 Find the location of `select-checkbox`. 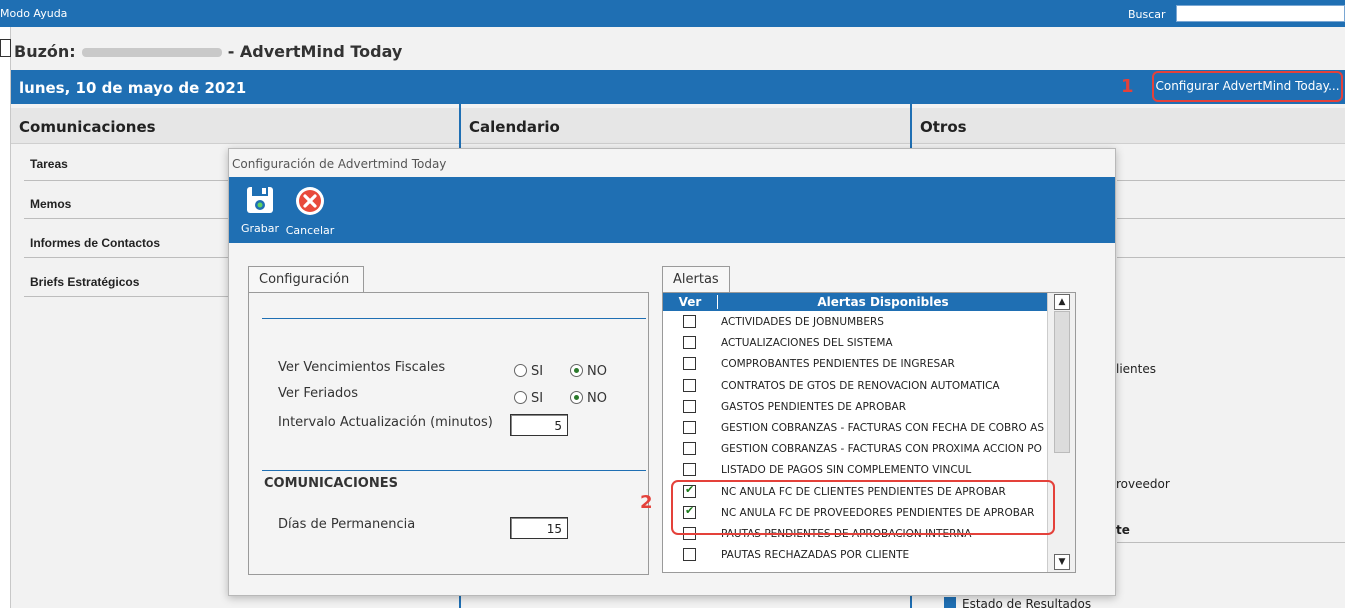

select-checkbox is located at coordinates (5, 48).